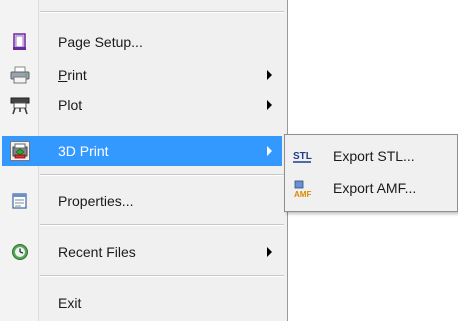 This screenshot has height=321, width=458. Describe the element at coordinates (20, 252) in the screenshot. I see `recent-files-icon` at that location.